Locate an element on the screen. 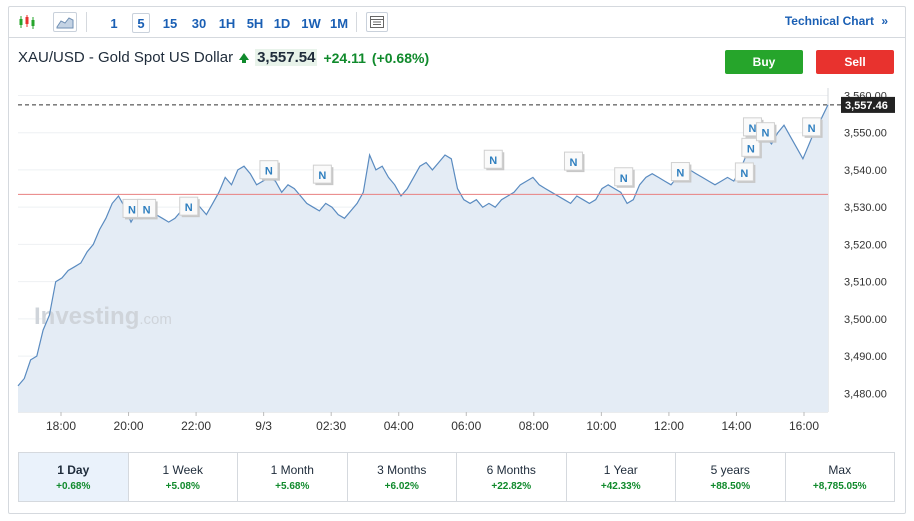 The image size is (914, 521). x-tick-label: 14:00 is located at coordinates (736, 426).